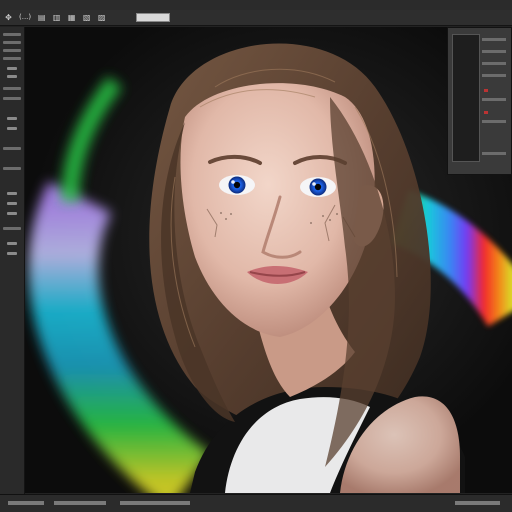 This screenshot has height=512, width=512. Describe the element at coordinates (12, 213) in the screenshot. I see `tool-zoom` at that location.